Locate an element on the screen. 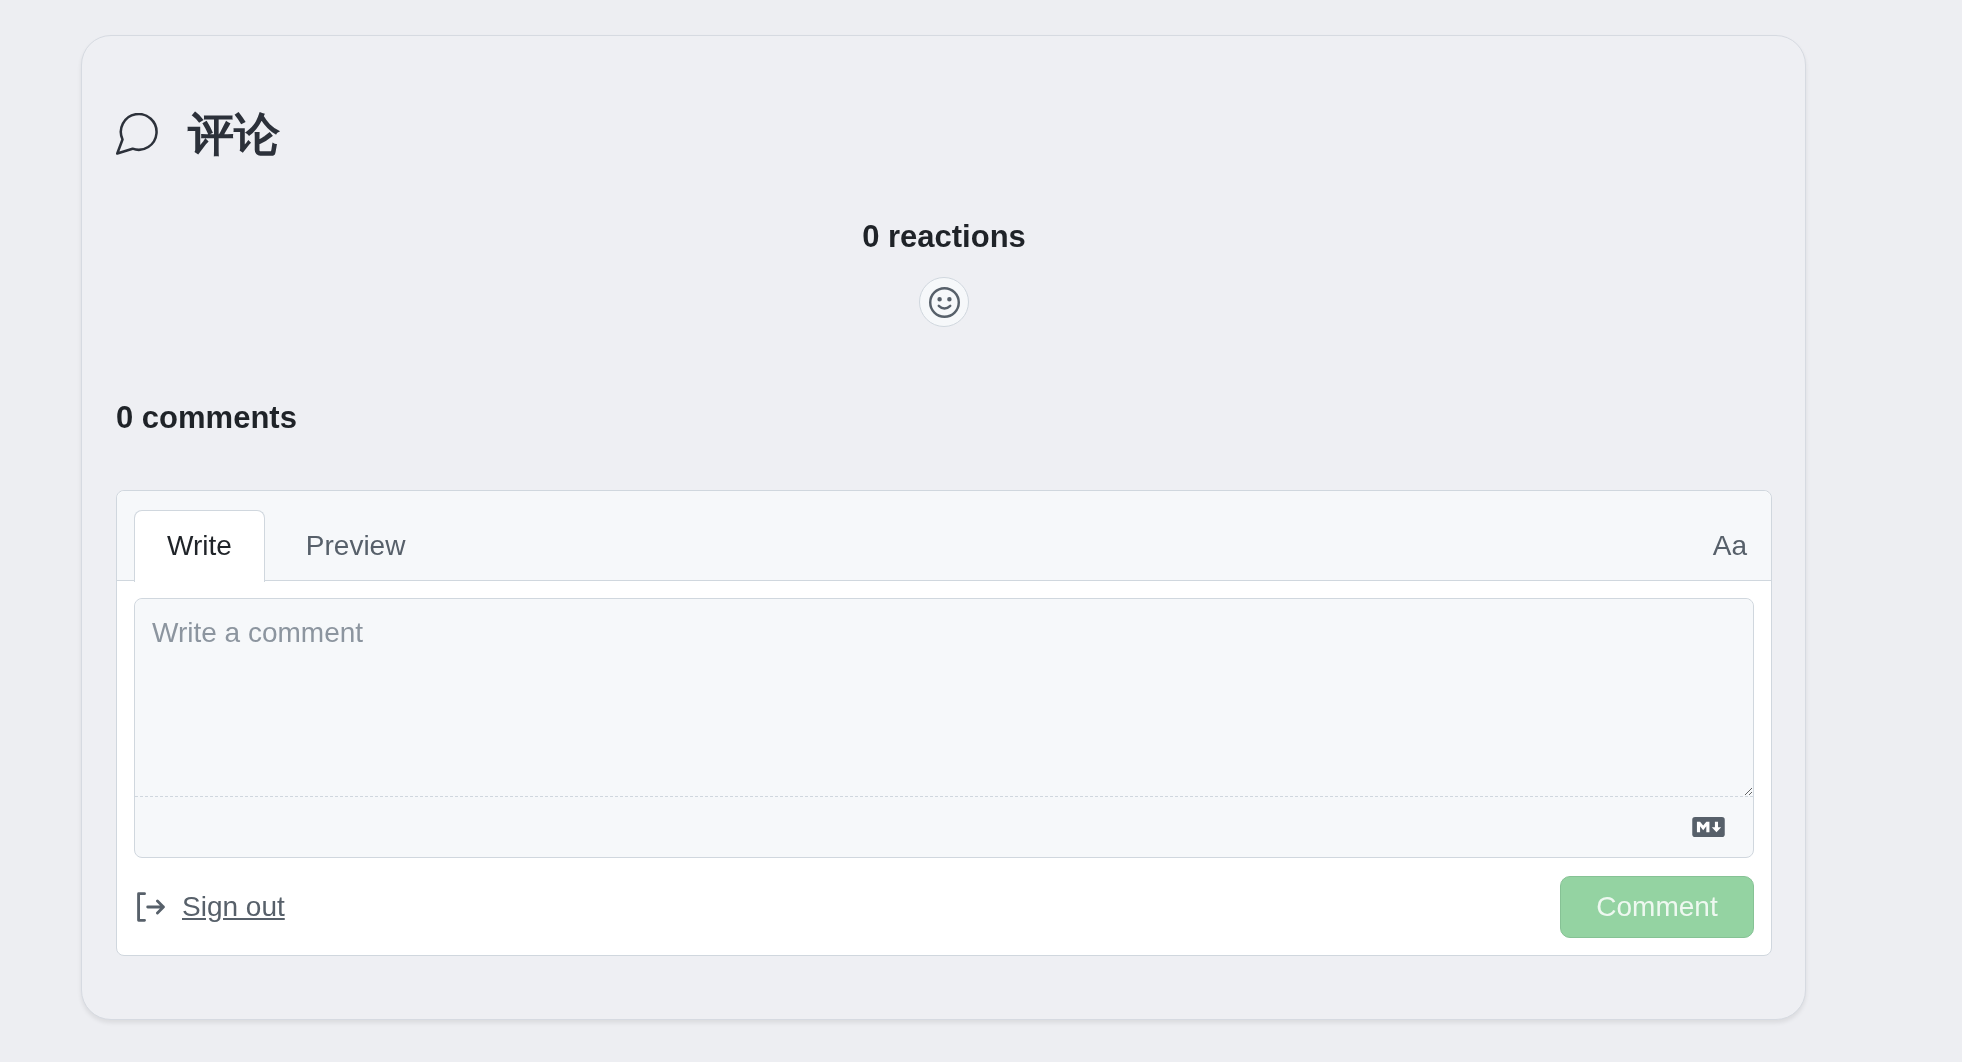 This screenshot has height=1062, width=1962. markdown-icon is located at coordinates (1708, 827).